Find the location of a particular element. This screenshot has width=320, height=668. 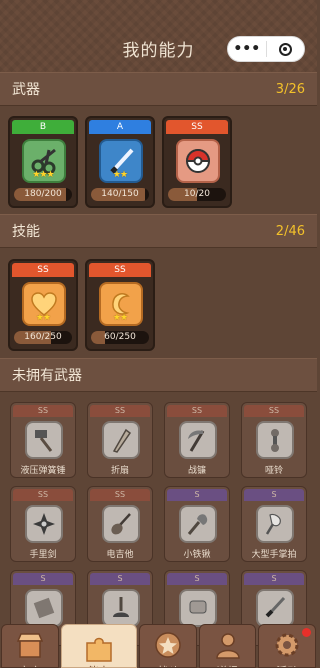

progress-text: 60/250 is located at coordinates (120, 337).